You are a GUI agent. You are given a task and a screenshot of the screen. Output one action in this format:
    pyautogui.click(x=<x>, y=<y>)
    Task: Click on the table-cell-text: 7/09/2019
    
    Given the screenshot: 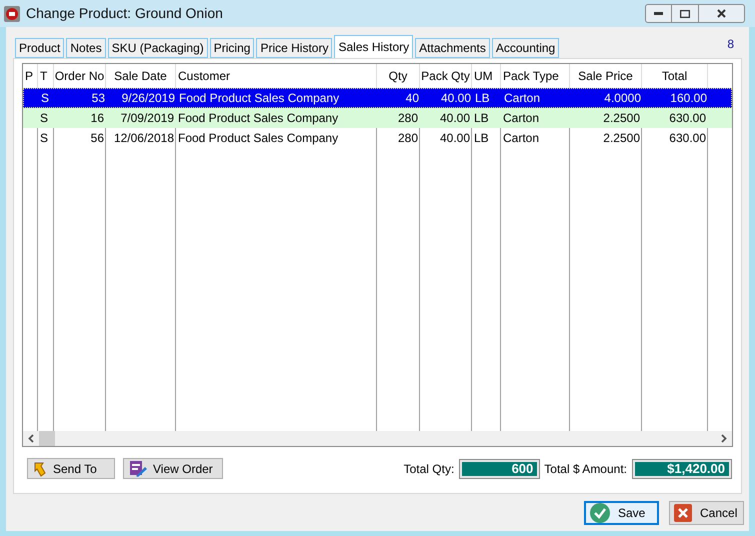 What is the action you would take?
    pyautogui.click(x=147, y=118)
    